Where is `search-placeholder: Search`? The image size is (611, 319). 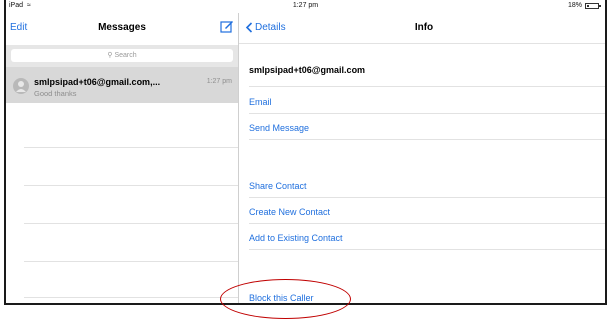 search-placeholder: Search is located at coordinates (125, 55).